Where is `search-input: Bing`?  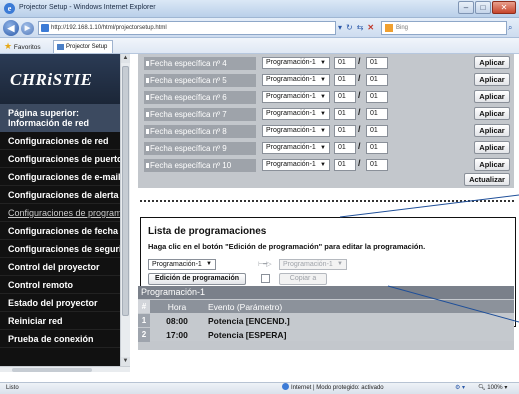
search-input: Bing is located at coordinates (444, 28).